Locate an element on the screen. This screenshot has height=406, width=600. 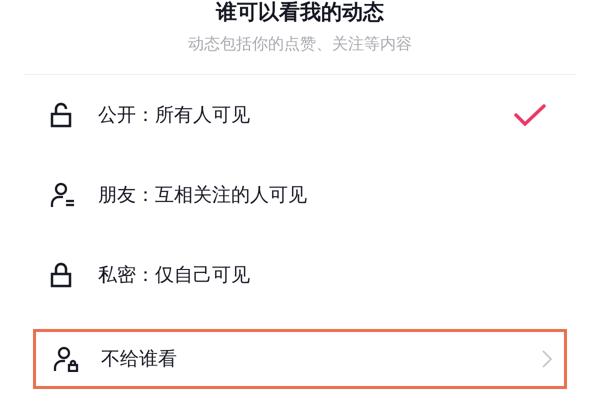
privacy-option: 不给谁看 is located at coordinates (300, 359).